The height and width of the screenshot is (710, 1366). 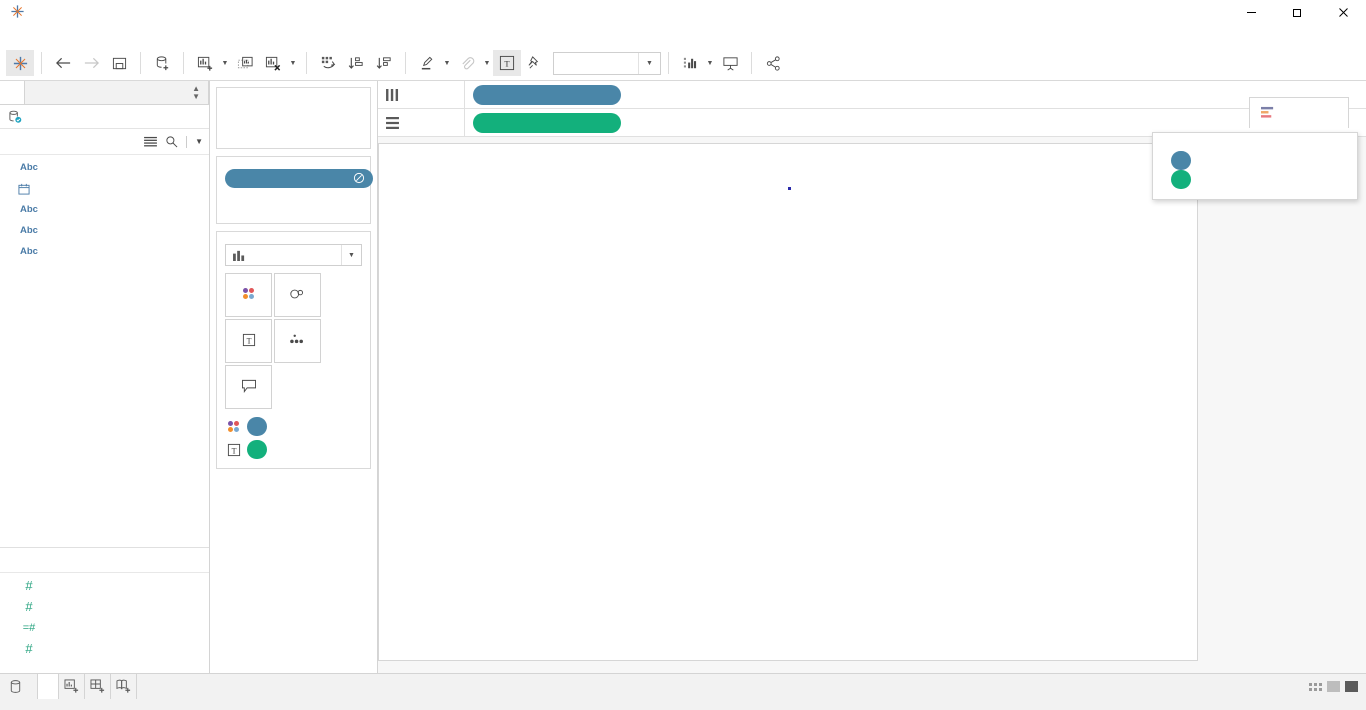 I want to click on marks-pills: T, so click(x=293, y=434).